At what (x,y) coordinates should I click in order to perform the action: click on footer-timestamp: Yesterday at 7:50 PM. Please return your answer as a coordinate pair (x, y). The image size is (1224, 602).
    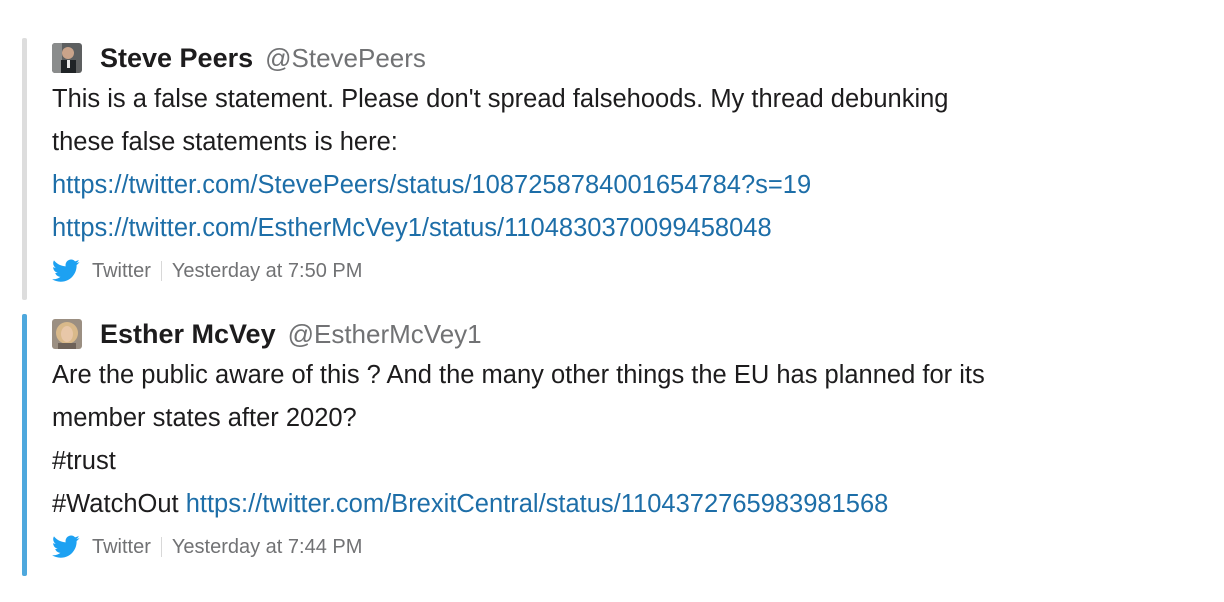
    Looking at the image, I should click on (267, 271).